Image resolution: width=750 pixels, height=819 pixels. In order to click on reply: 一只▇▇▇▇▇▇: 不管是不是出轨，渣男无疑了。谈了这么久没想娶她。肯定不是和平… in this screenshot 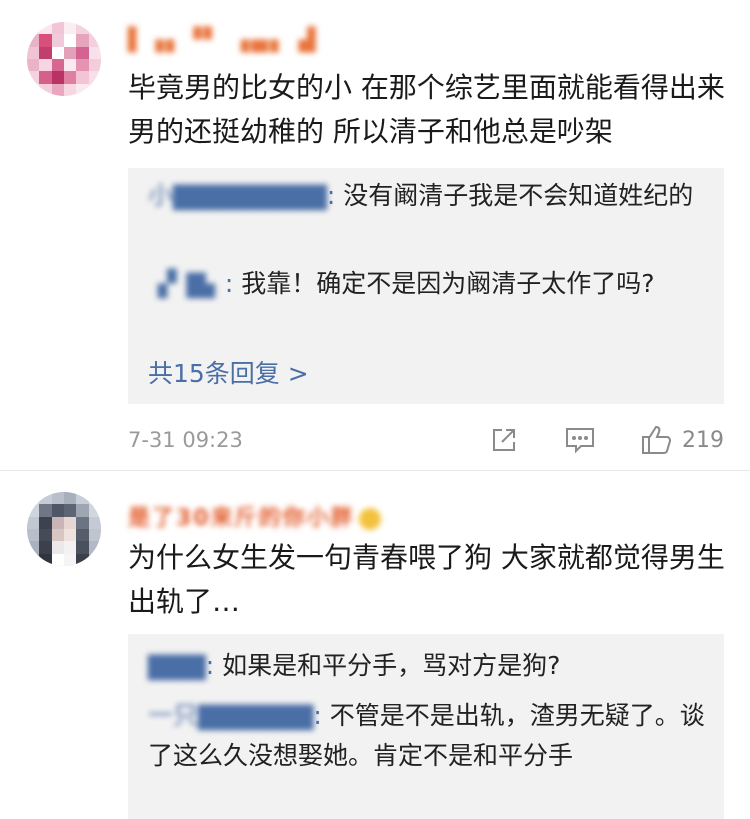, I will do `click(428, 736)`.